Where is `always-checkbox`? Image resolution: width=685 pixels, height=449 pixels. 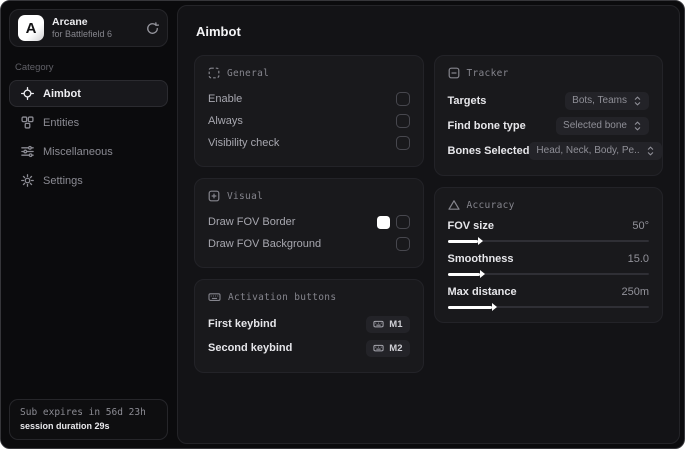
always-checkbox is located at coordinates (402, 121).